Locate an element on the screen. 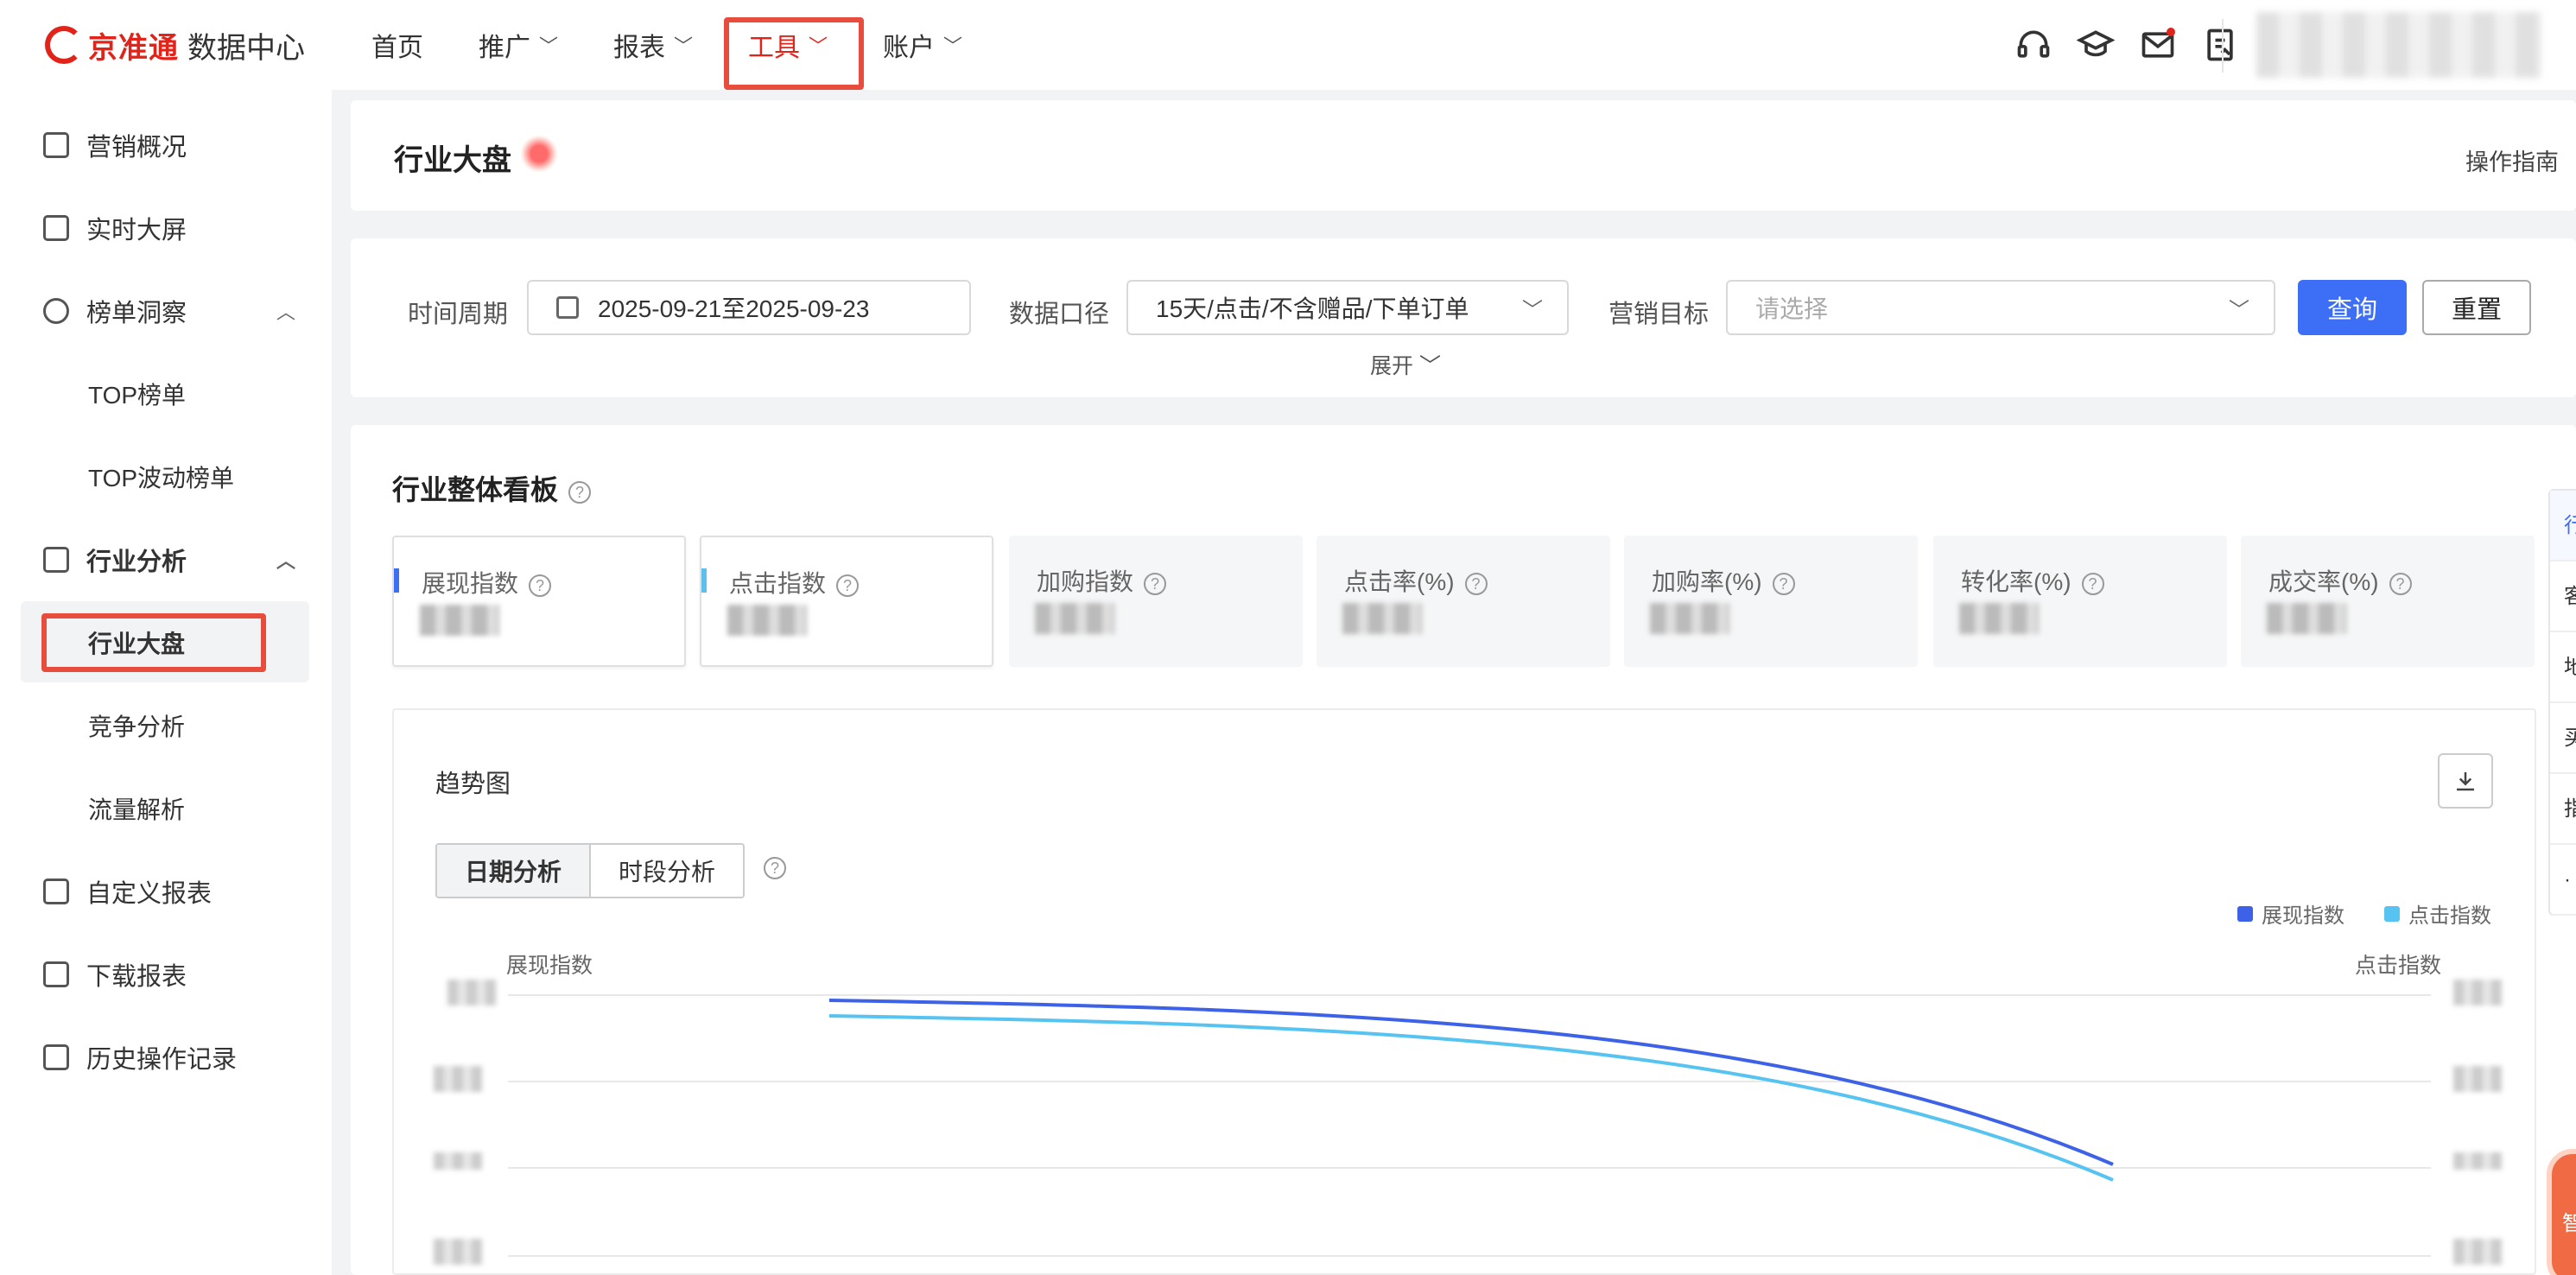 The height and width of the screenshot is (1275, 2576). goal-select: 请选择 ﹀ is located at coordinates (2000, 307).